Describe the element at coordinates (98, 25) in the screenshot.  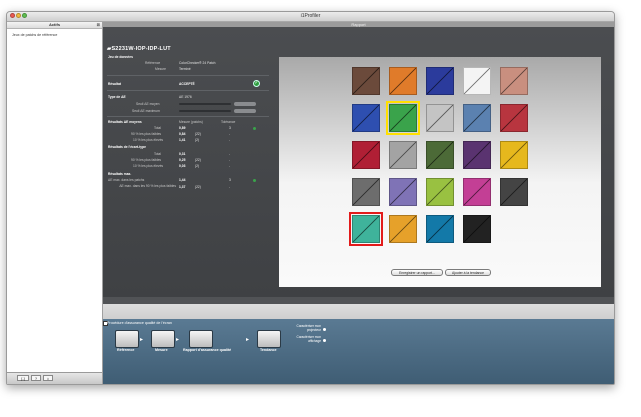
I see `sidebar-collapse-icon: ⊠` at that location.